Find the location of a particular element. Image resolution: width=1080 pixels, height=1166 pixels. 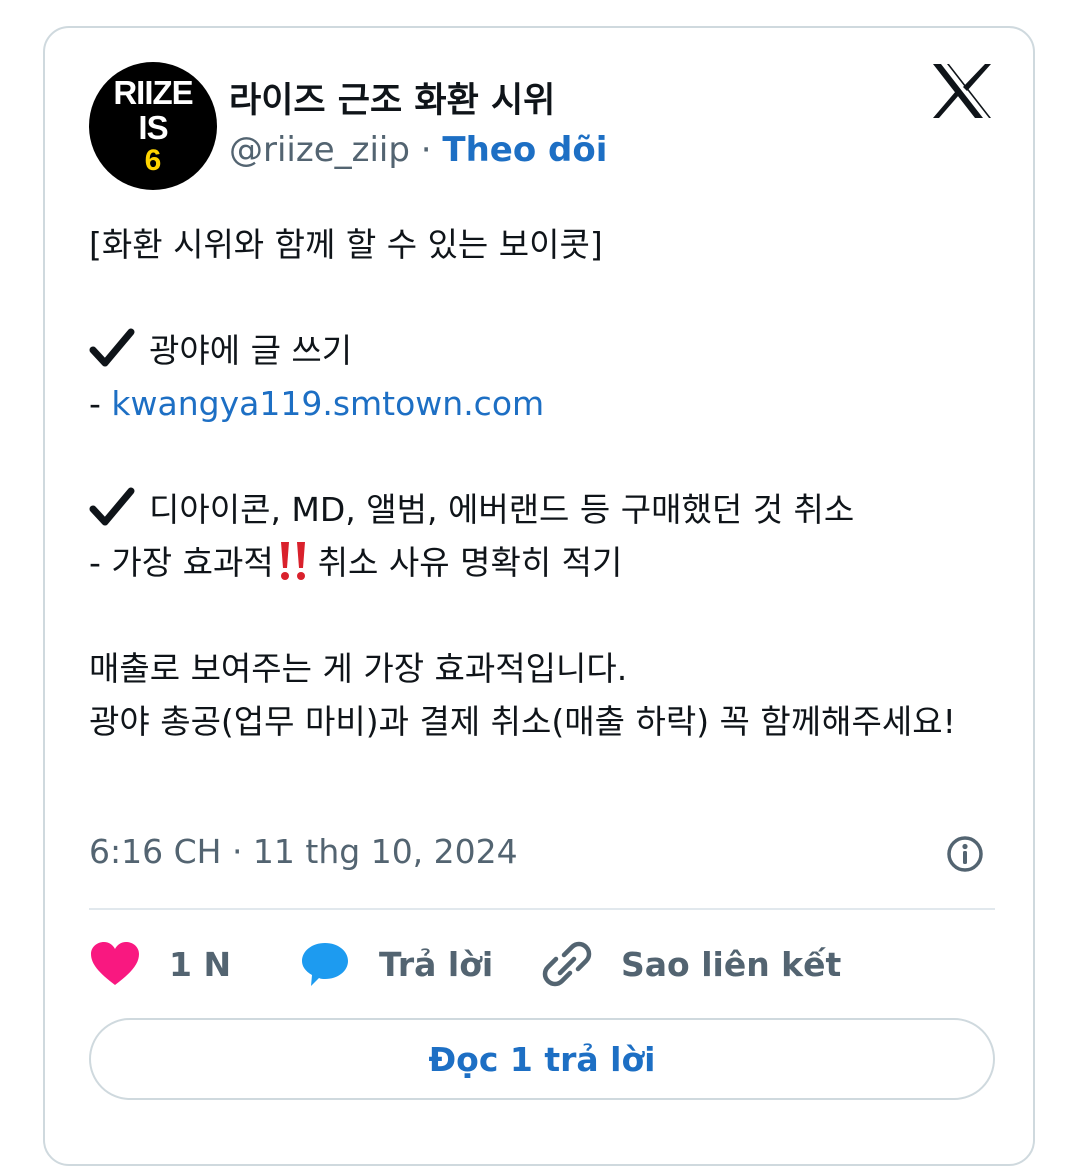

tweet-line-3-prefix: - is located at coordinates (100, 403).